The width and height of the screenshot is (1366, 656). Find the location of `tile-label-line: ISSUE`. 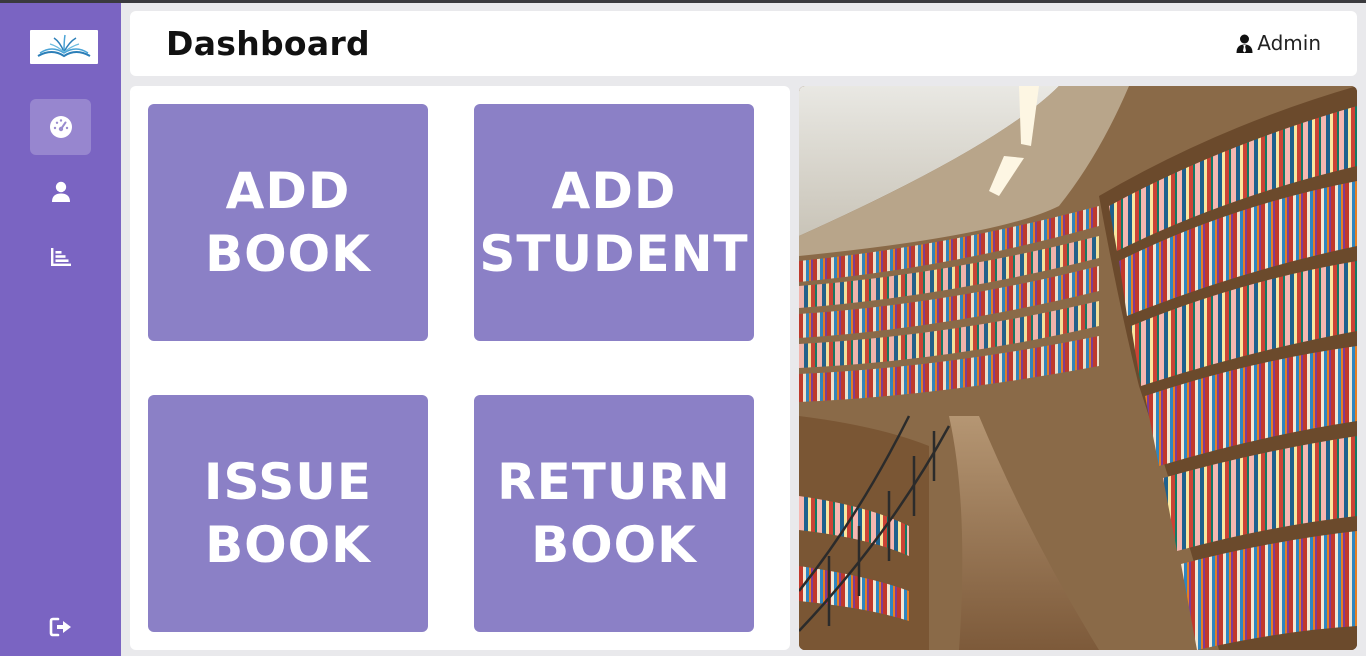

tile-label-line: ISSUE is located at coordinates (288, 481).